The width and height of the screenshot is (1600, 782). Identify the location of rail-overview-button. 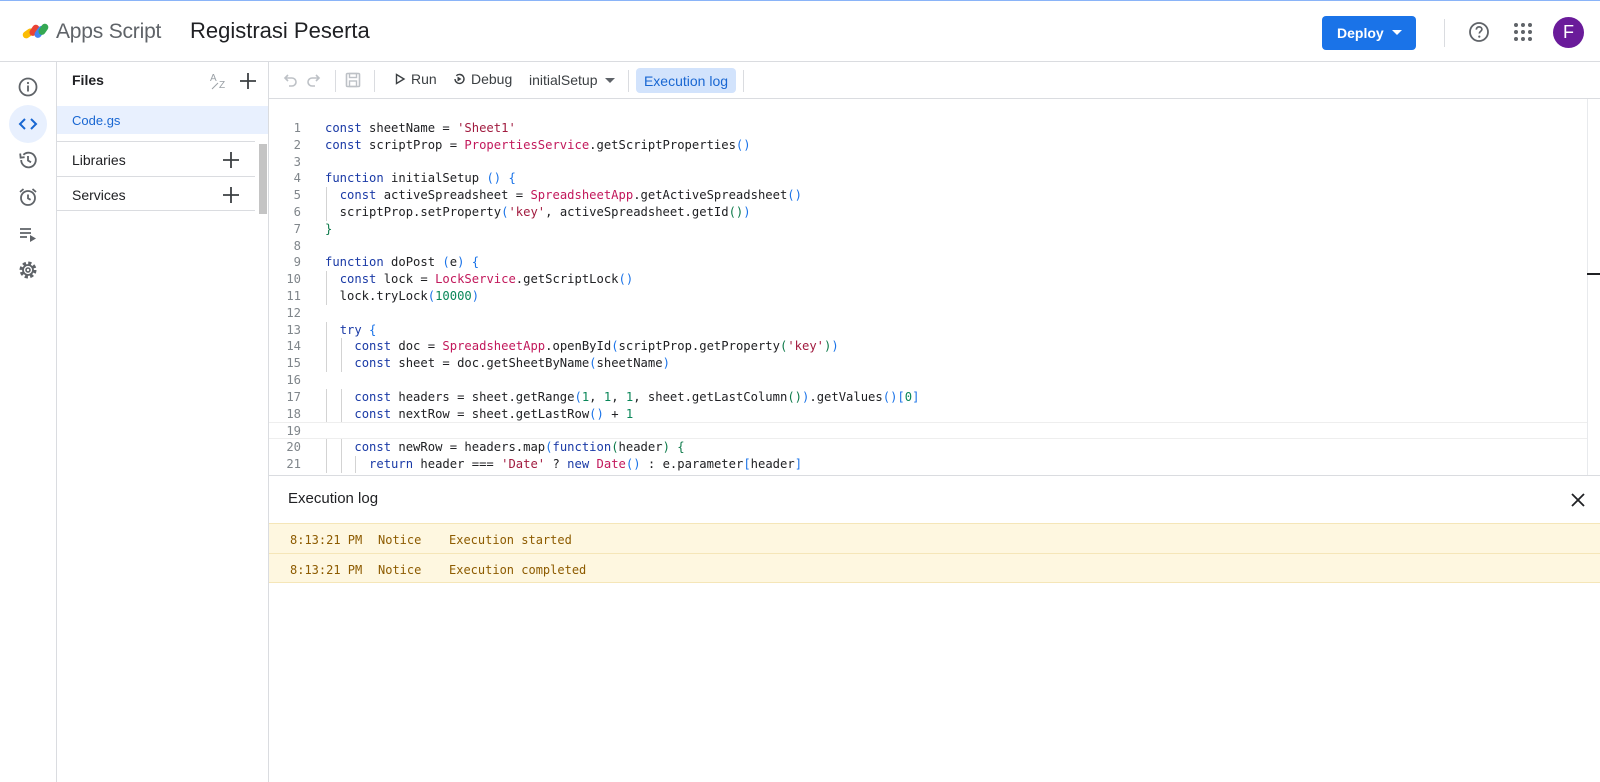
(28, 87).